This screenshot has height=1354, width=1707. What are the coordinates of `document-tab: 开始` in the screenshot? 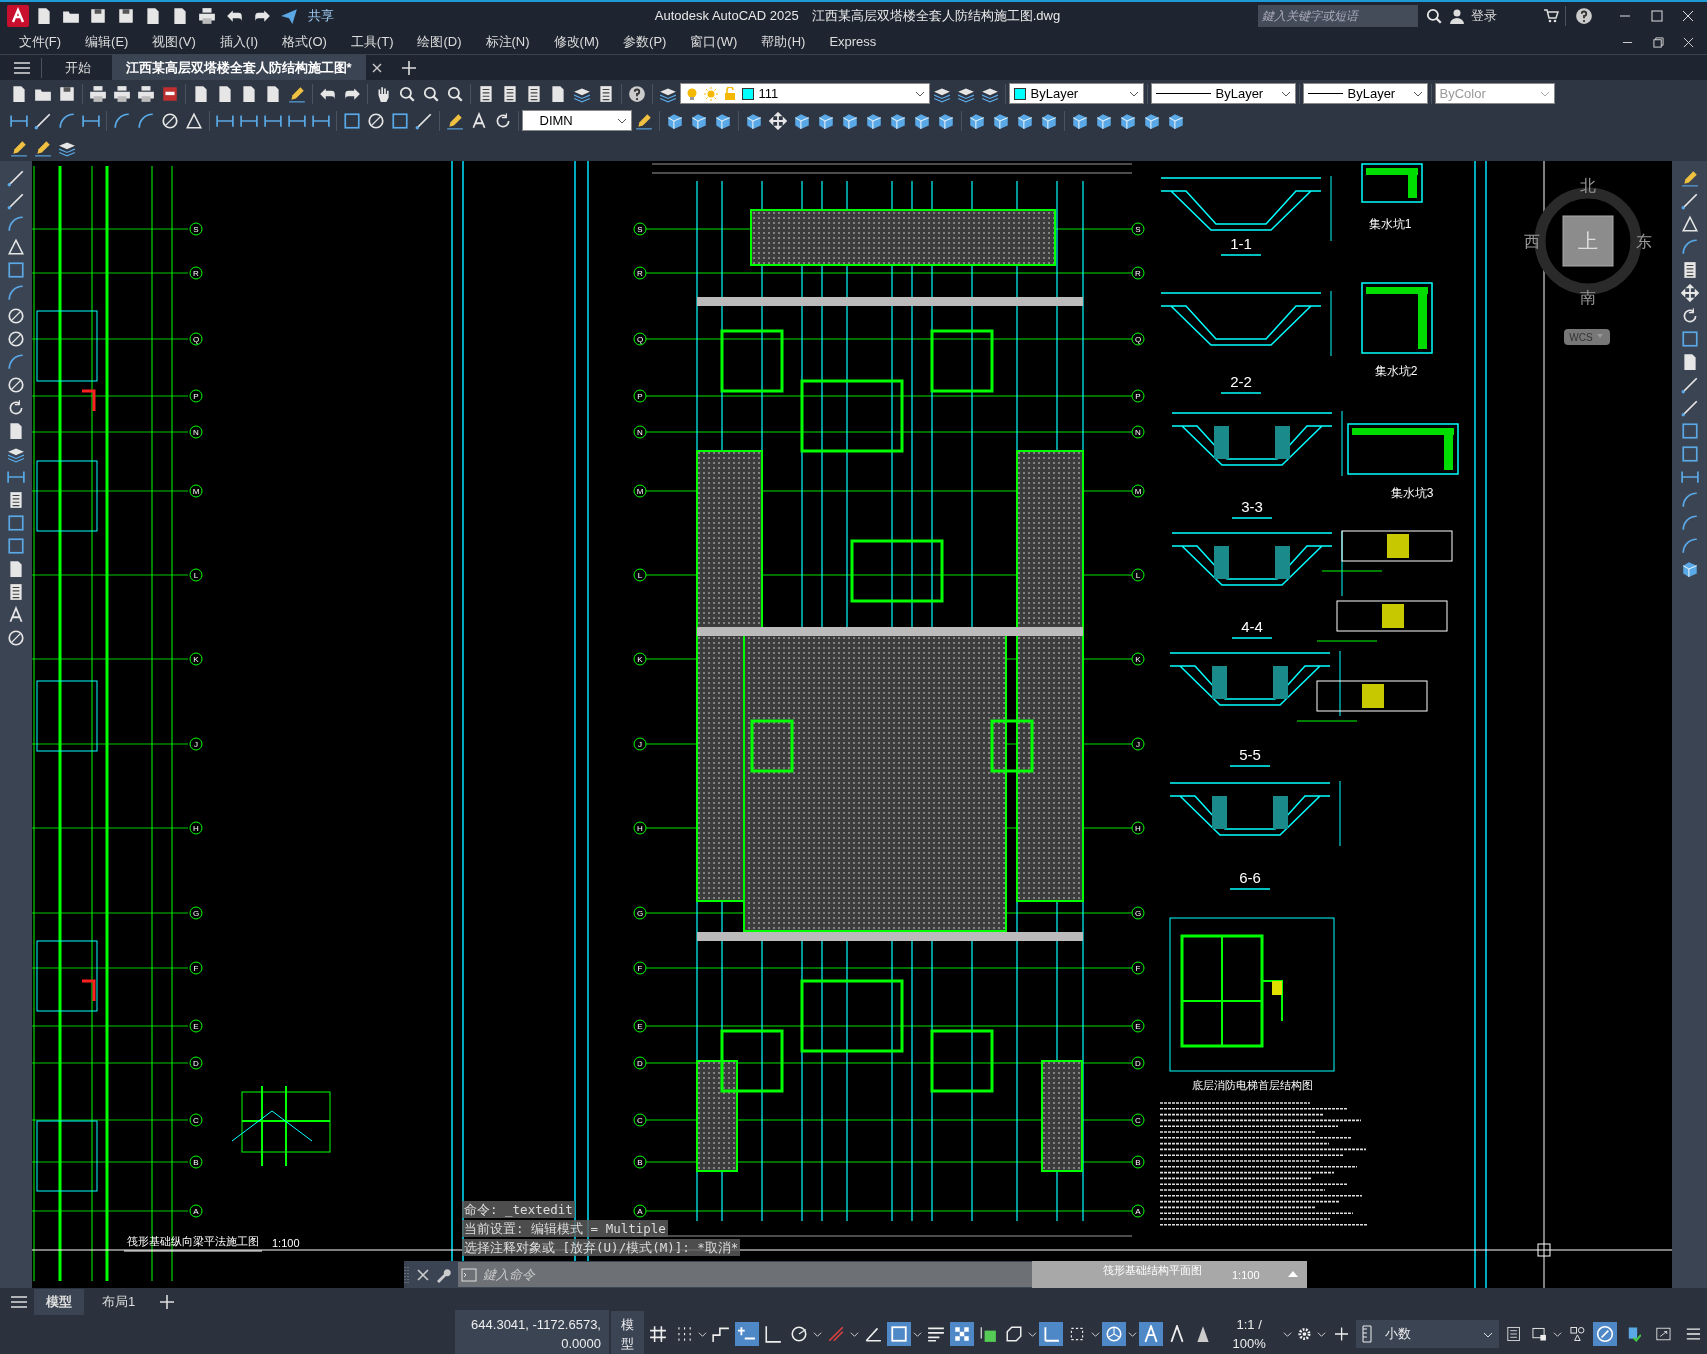 It's located at (78, 67).